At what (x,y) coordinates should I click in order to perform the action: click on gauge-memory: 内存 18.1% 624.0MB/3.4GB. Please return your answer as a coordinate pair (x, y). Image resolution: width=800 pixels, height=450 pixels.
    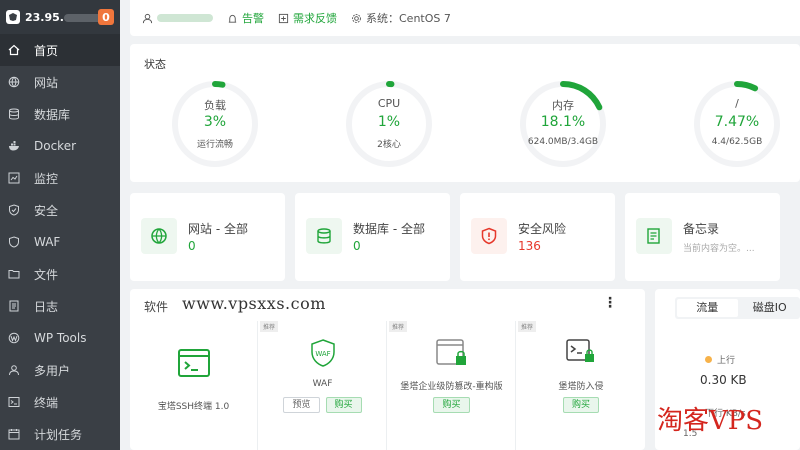
    Looking at the image, I should click on (563, 124).